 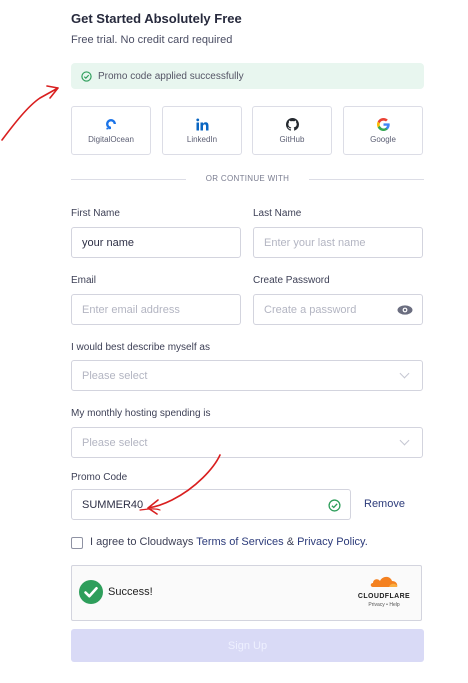 I want to click on email-input: Enter email address, so click(x=156, y=309).